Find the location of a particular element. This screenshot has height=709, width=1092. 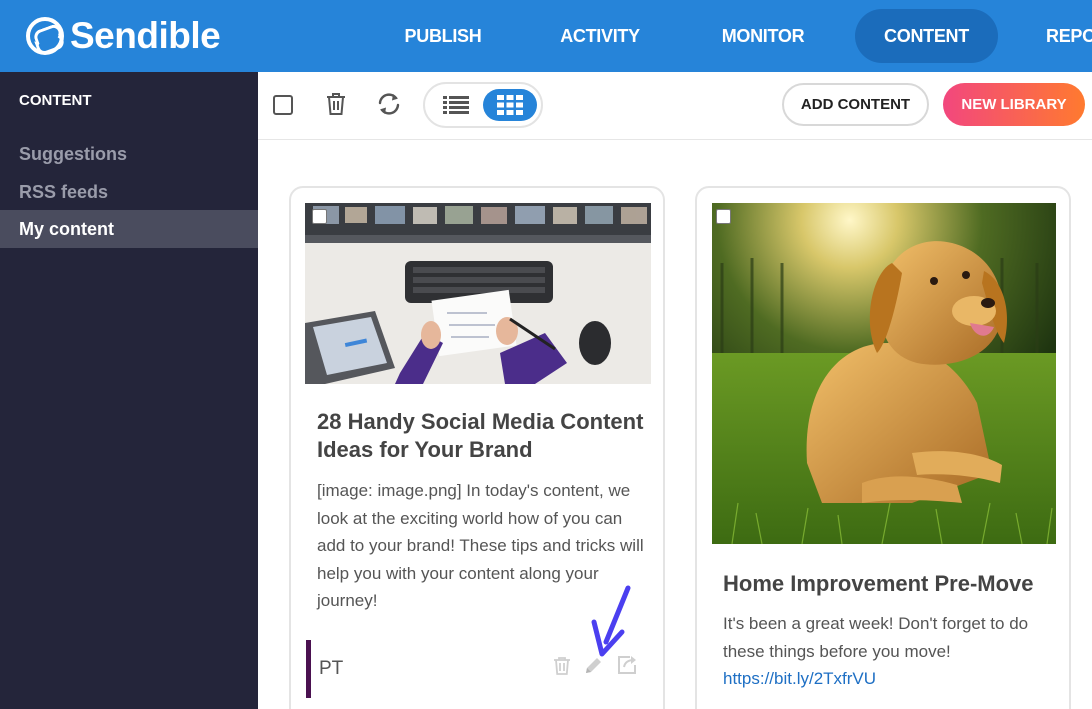

new-library-button: NEW LIBRARY is located at coordinates (1014, 104).